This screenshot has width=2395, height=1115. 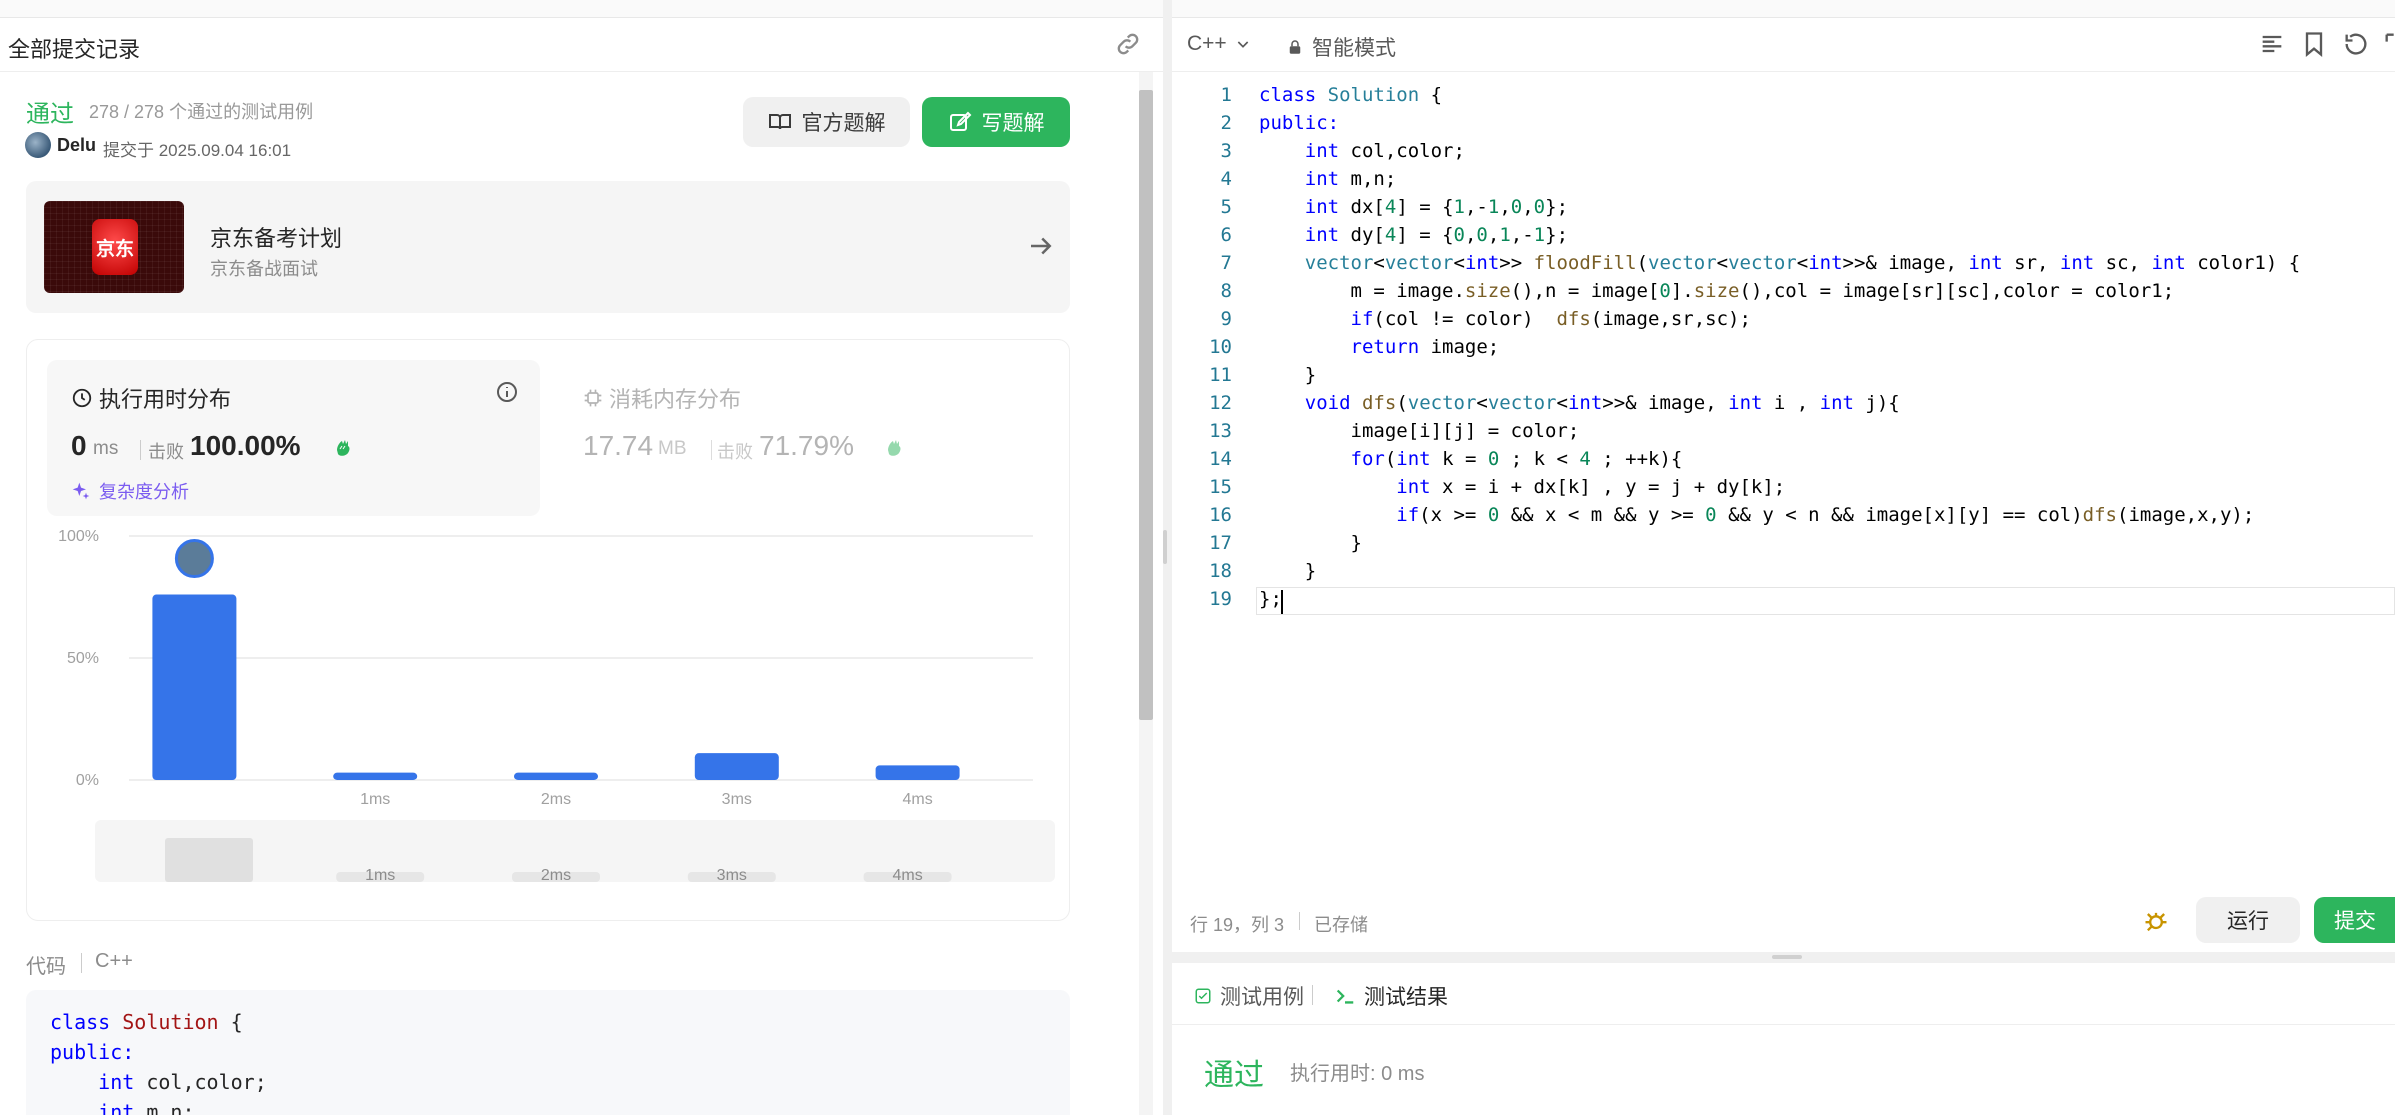 What do you see at coordinates (1128, 44) in the screenshot?
I see `link-icon` at bounding box center [1128, 44].